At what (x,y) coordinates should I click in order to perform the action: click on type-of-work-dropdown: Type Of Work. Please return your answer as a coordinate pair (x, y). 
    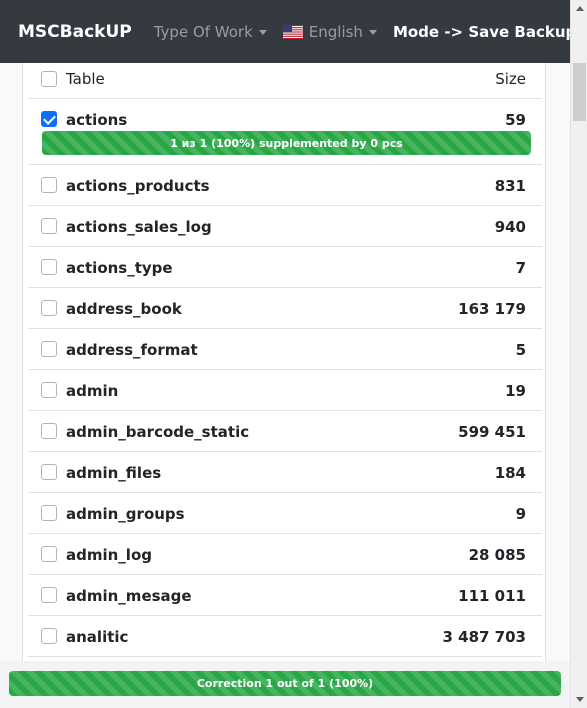
    Looking at the image, I should click on (210, 32).